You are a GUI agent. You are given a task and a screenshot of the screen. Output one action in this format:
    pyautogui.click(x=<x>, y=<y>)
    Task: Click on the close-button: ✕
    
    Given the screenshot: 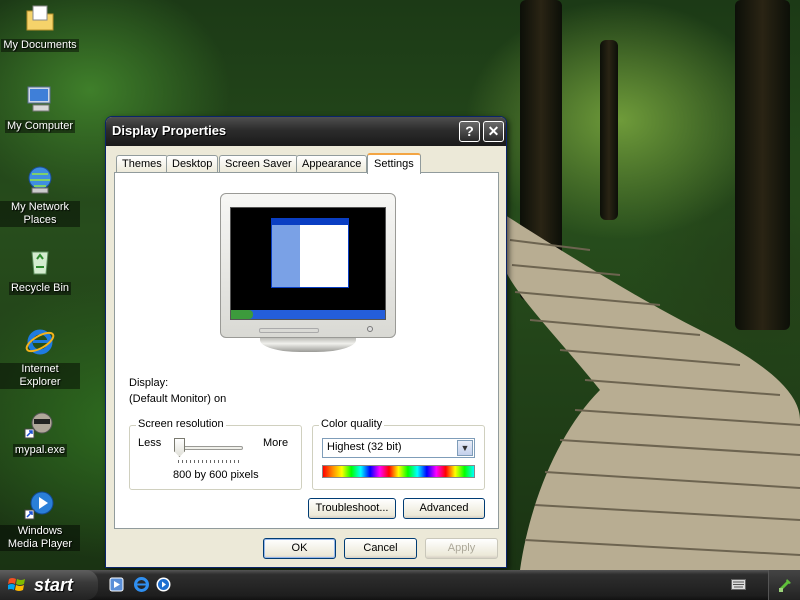 What is the action you would take?
    pyautogui.click(x=493, y=131)
    